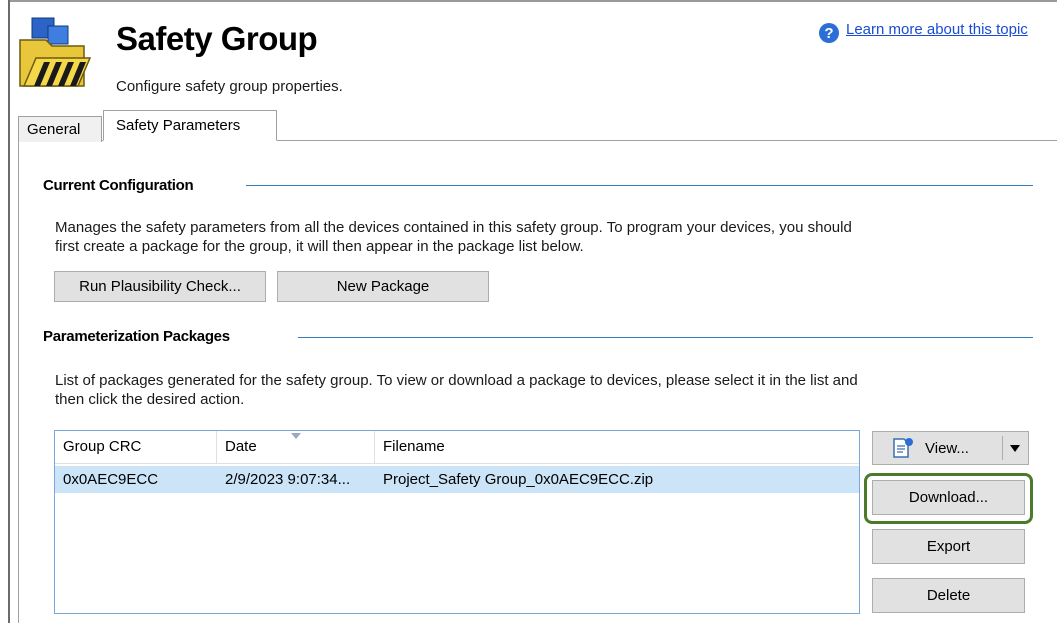 This screenshot has height=623, width=1057. Describe the element at coordinates (136, 336) in the screenshot. I see `section-title-parameterization-packages: Parameterization Packages` at that location.